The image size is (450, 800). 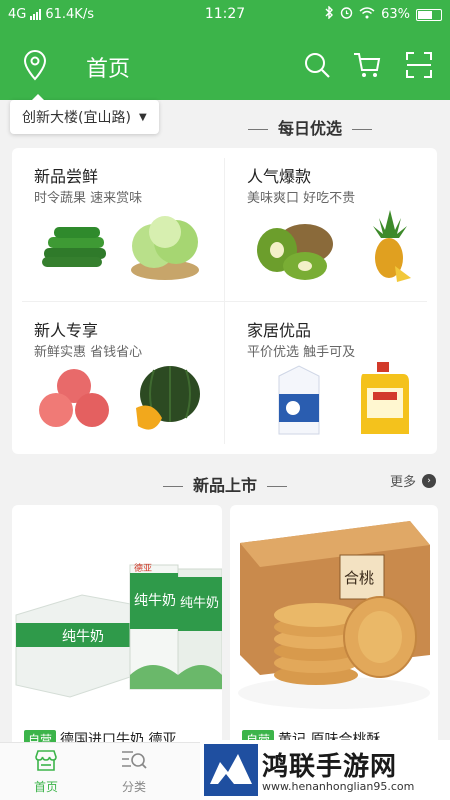 I want to click on detergent-bottle-image, so click(x=385, y=398).